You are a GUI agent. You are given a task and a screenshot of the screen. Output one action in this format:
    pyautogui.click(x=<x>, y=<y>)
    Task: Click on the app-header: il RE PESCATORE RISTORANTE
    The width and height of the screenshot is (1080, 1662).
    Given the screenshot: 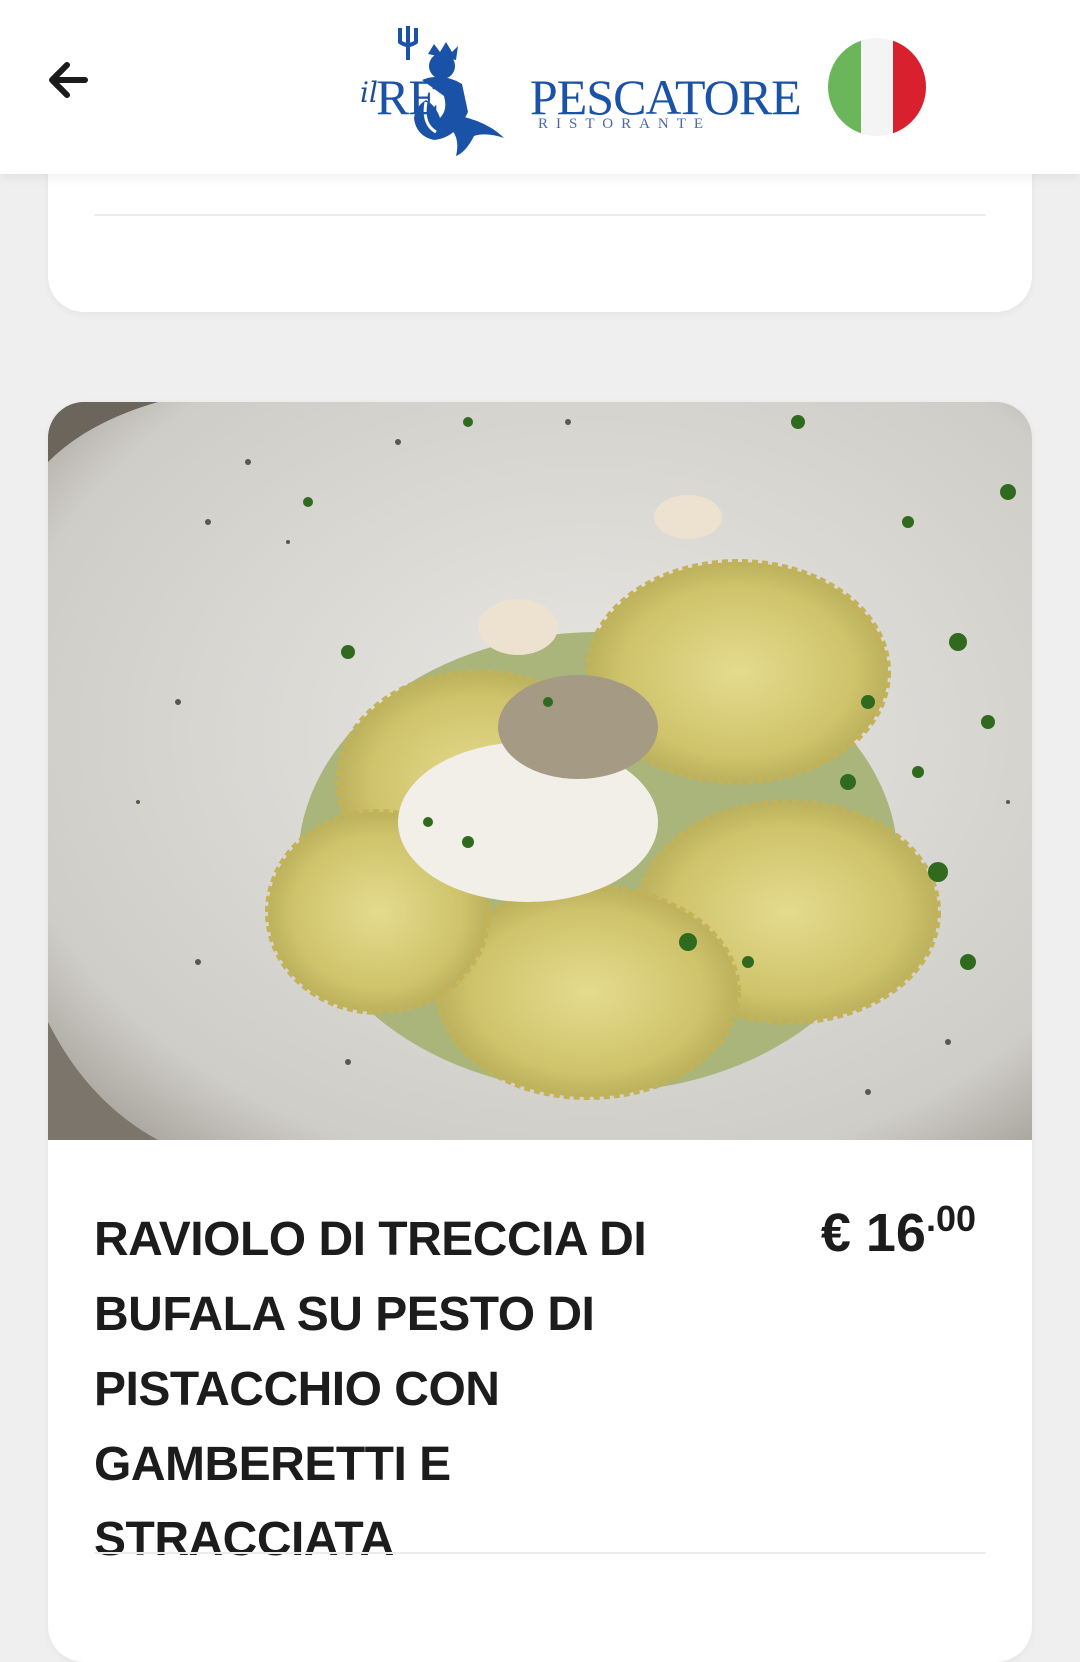 What is the action you would take?
    pyautogui.click(x=540, y=87)
    